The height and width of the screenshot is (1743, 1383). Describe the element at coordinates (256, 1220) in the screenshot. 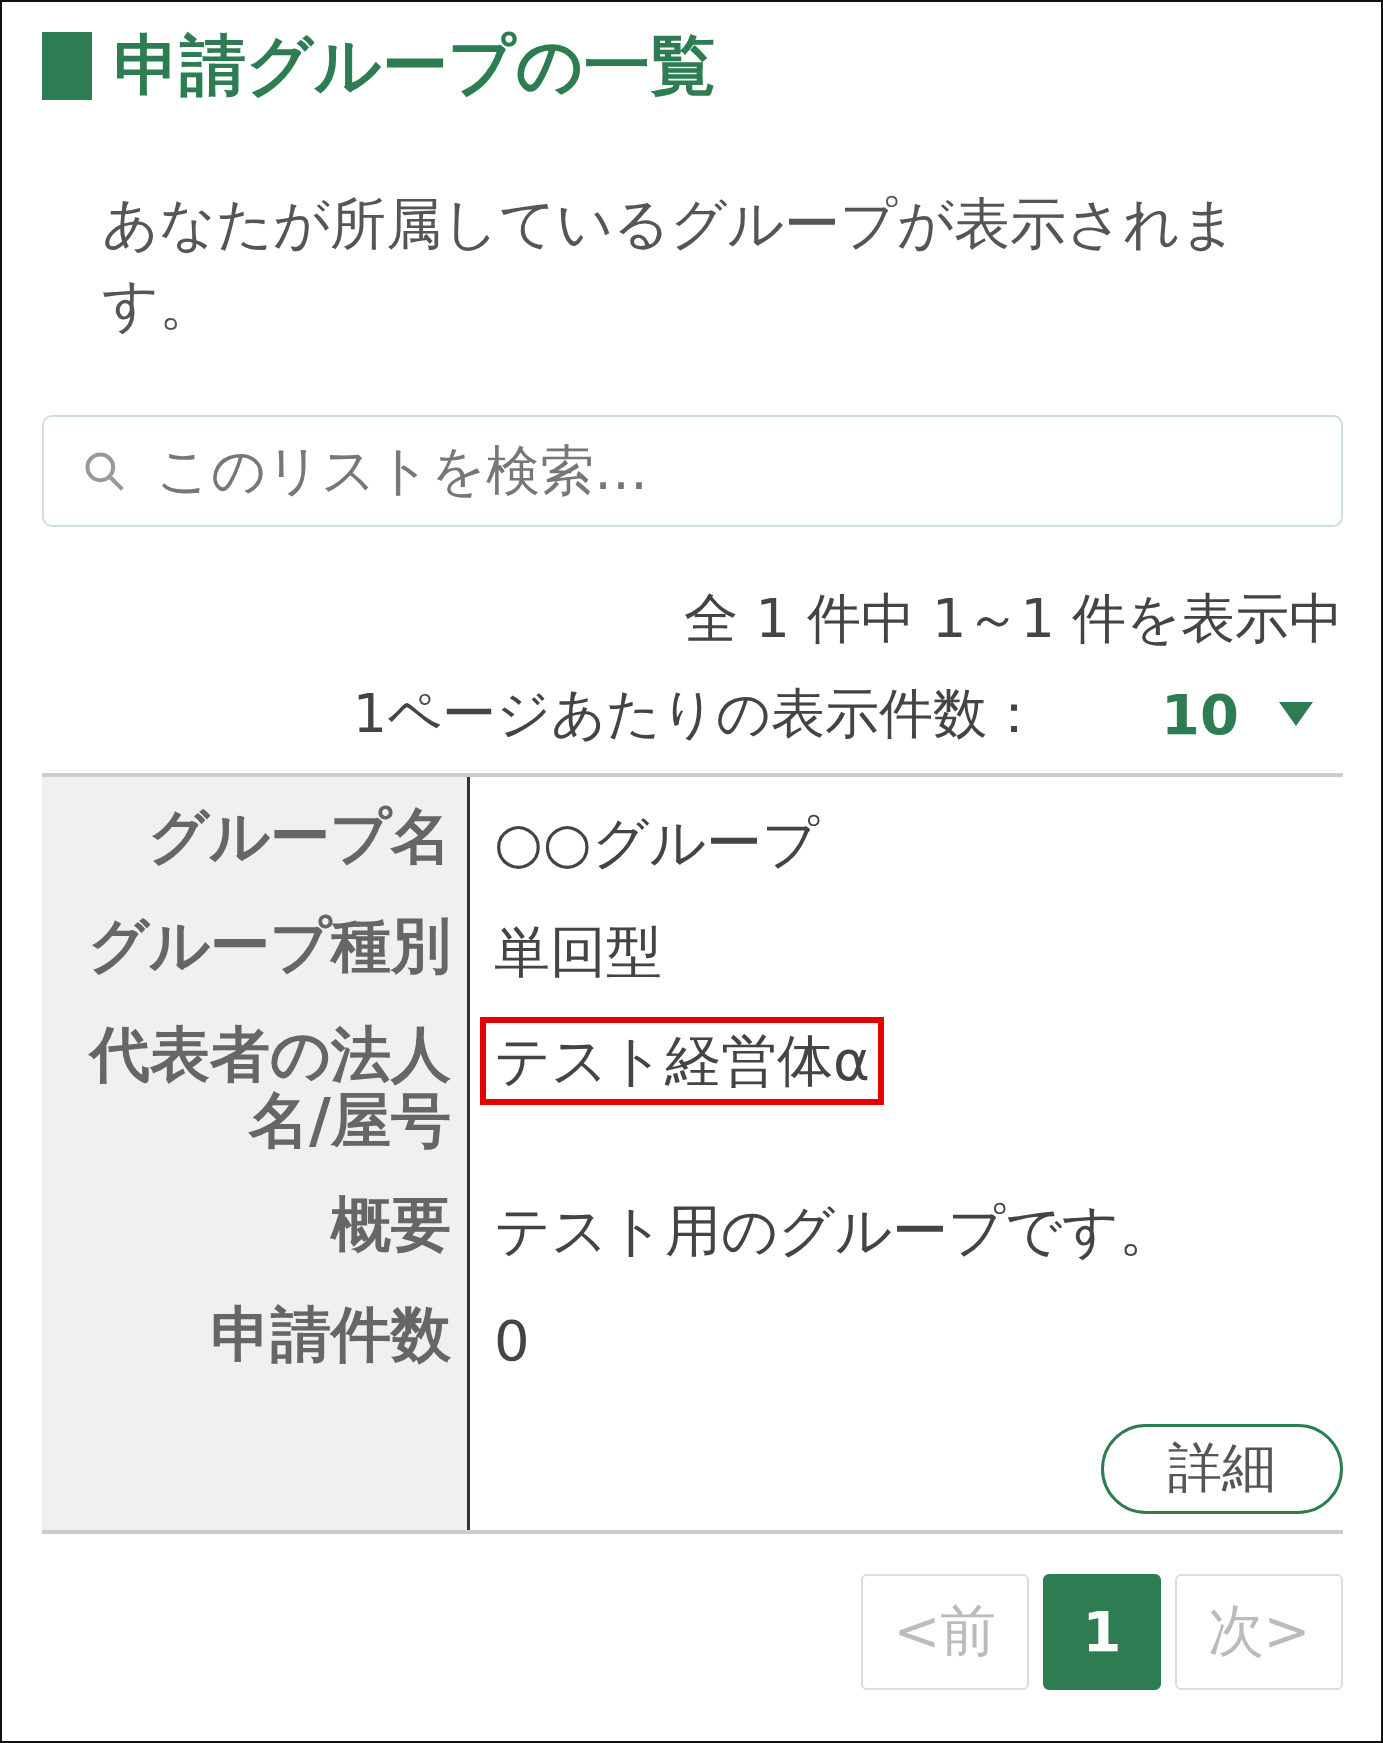

I see `field-label: 概要` at that location.